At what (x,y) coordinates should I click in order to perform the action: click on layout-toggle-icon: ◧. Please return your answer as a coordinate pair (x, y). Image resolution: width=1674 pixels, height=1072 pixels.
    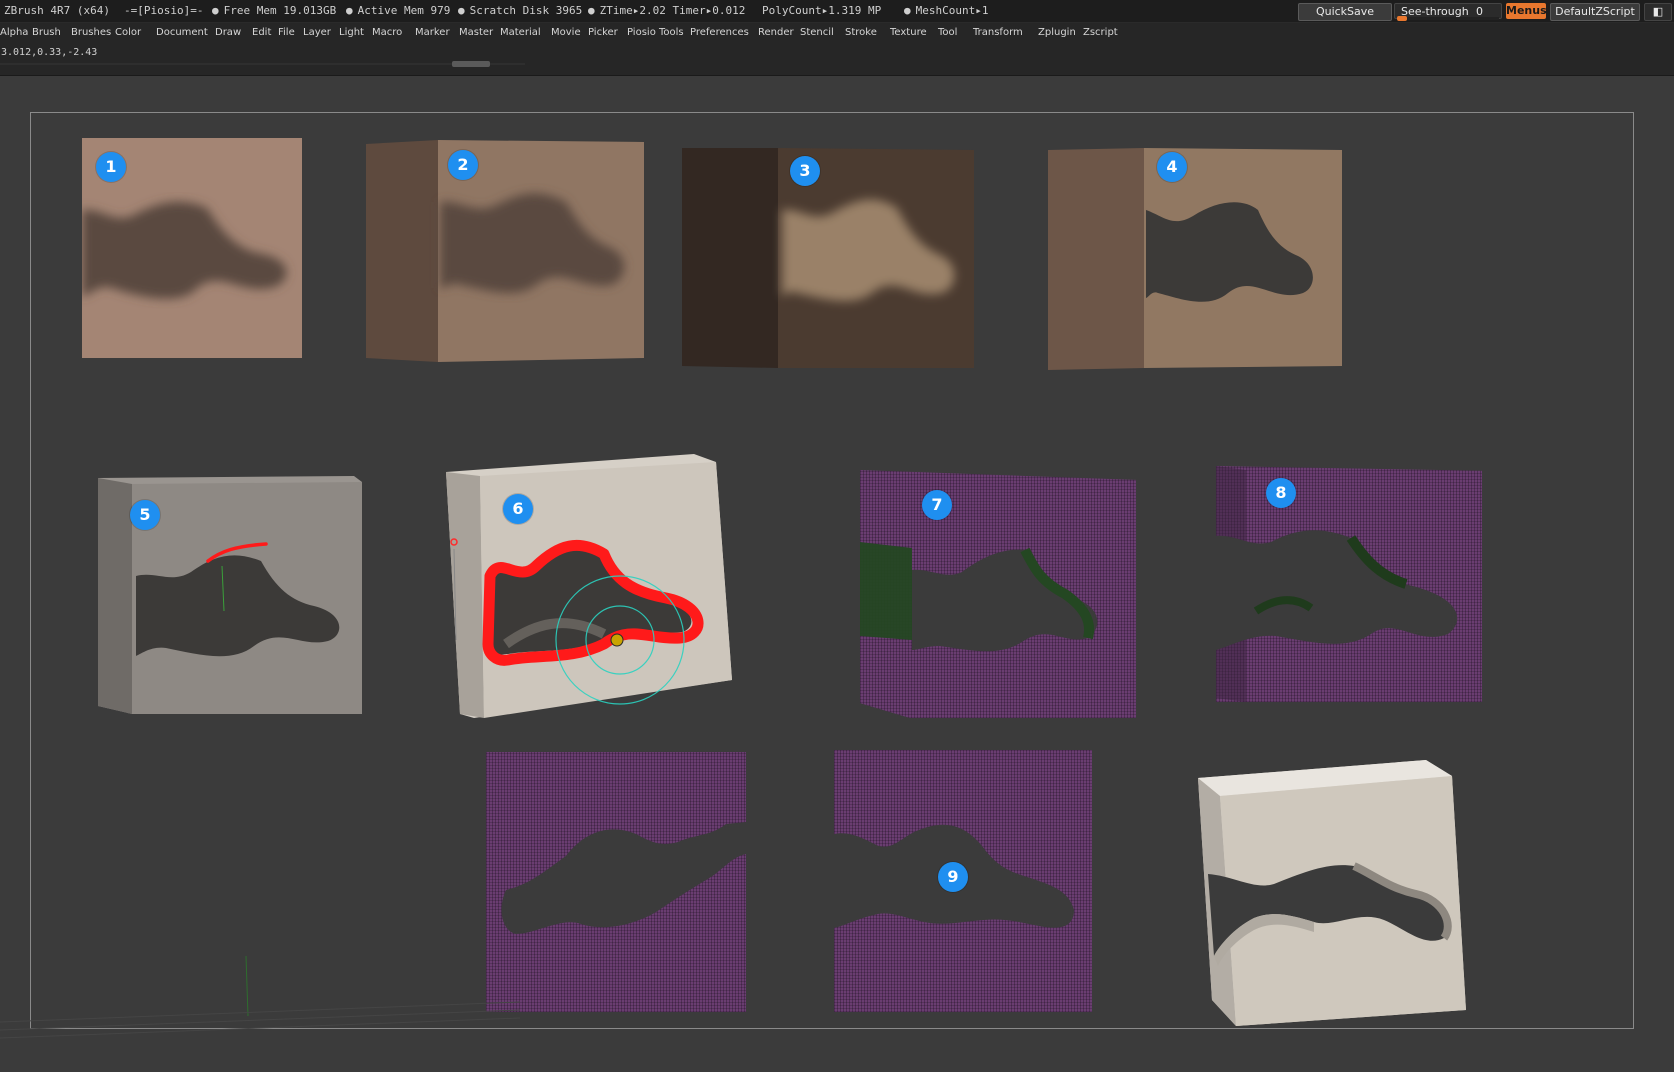
    Looking at the image, I should click on (1658, 12).